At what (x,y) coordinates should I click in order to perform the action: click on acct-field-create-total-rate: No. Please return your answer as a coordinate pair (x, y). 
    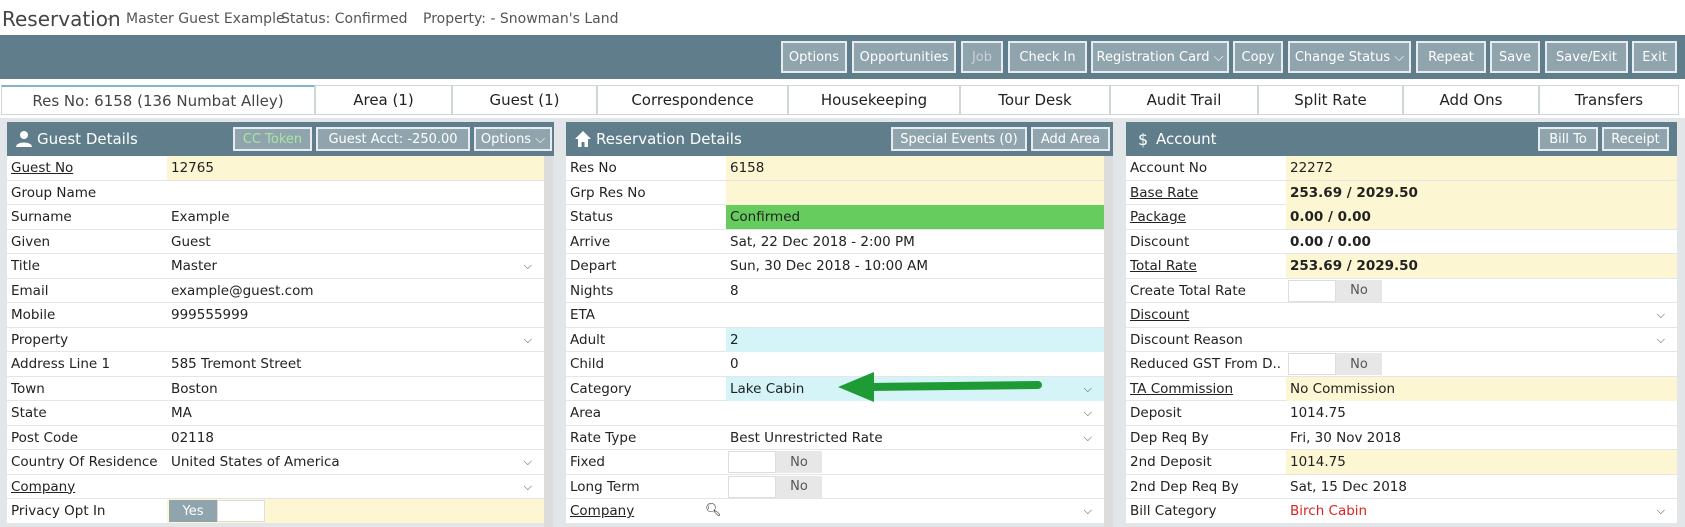
    Looking at the image, I should click on (1481, 291).